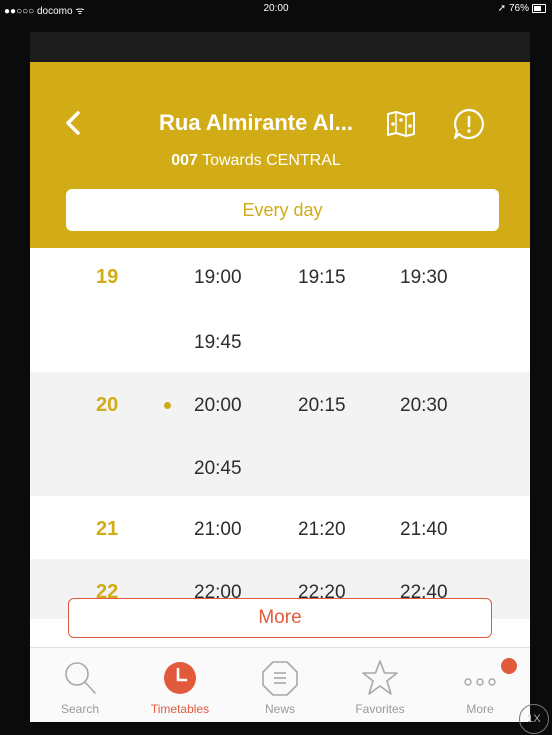 The image size is (552, 735). What do you see at coordinates (80, 678) in the screenshot?
I see `search-icon` at bounding box center [80, 678].